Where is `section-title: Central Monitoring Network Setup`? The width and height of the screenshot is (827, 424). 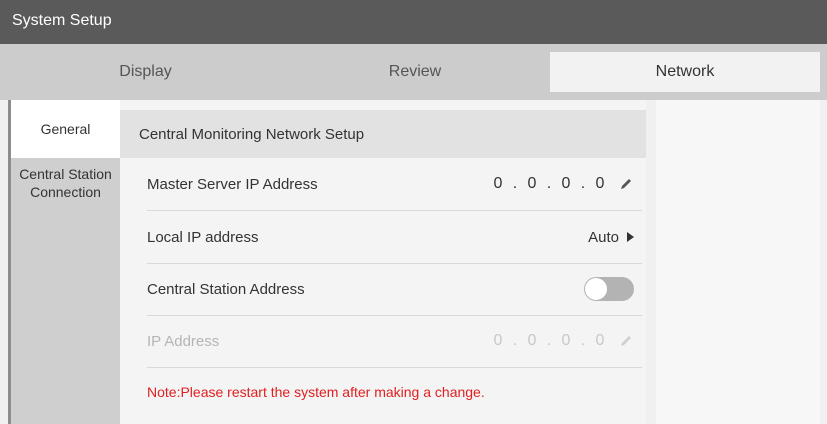
section-title: Central Monitoring Network Setup is located at coordinates (252, 134).